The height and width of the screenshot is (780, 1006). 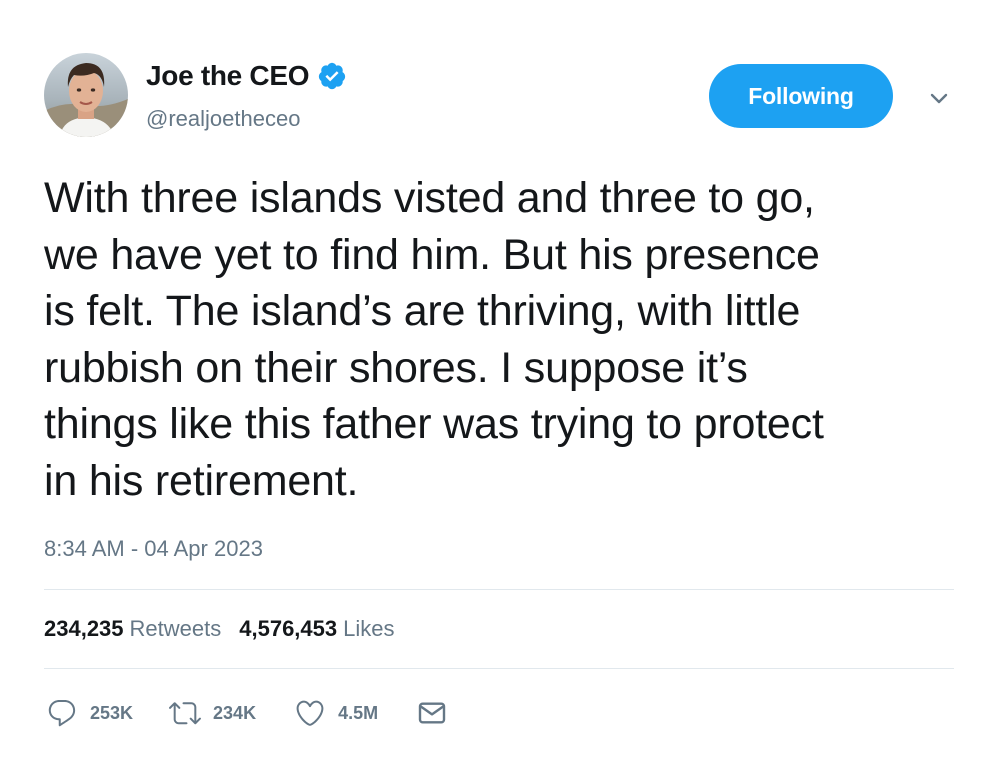 What do you see at coordinates (227, 76) in the screenshot?
I see `display-name: Joe the CEO` at bounding box center [227, 76].